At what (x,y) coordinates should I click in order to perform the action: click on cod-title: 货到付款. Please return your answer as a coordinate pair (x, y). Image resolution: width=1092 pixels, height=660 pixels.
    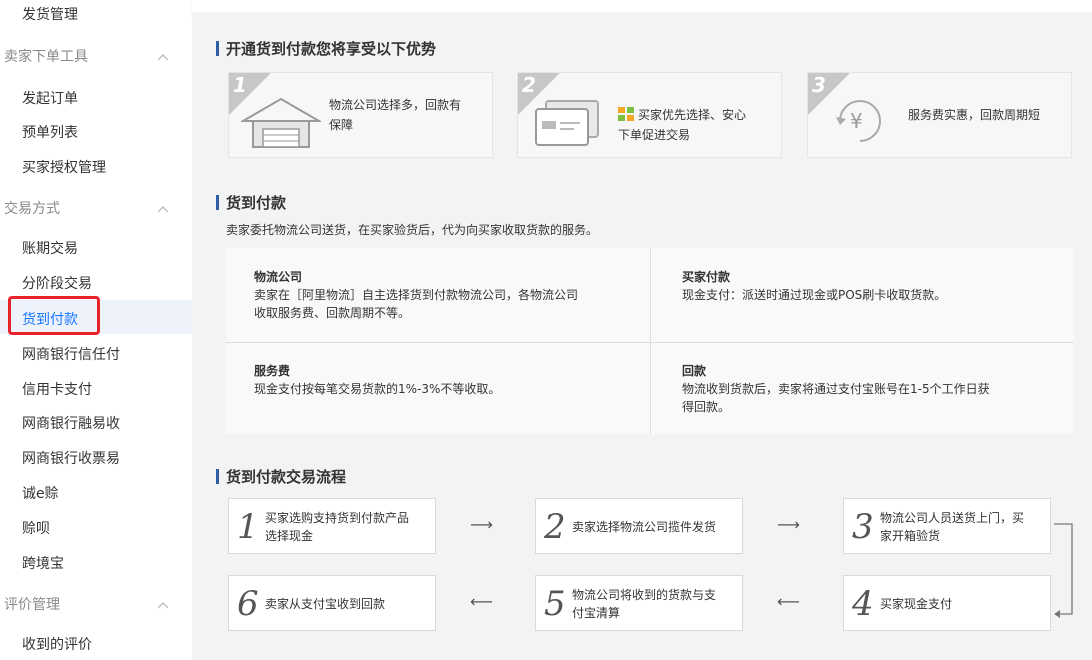
    Looking at the image, I should click on (251, 202).